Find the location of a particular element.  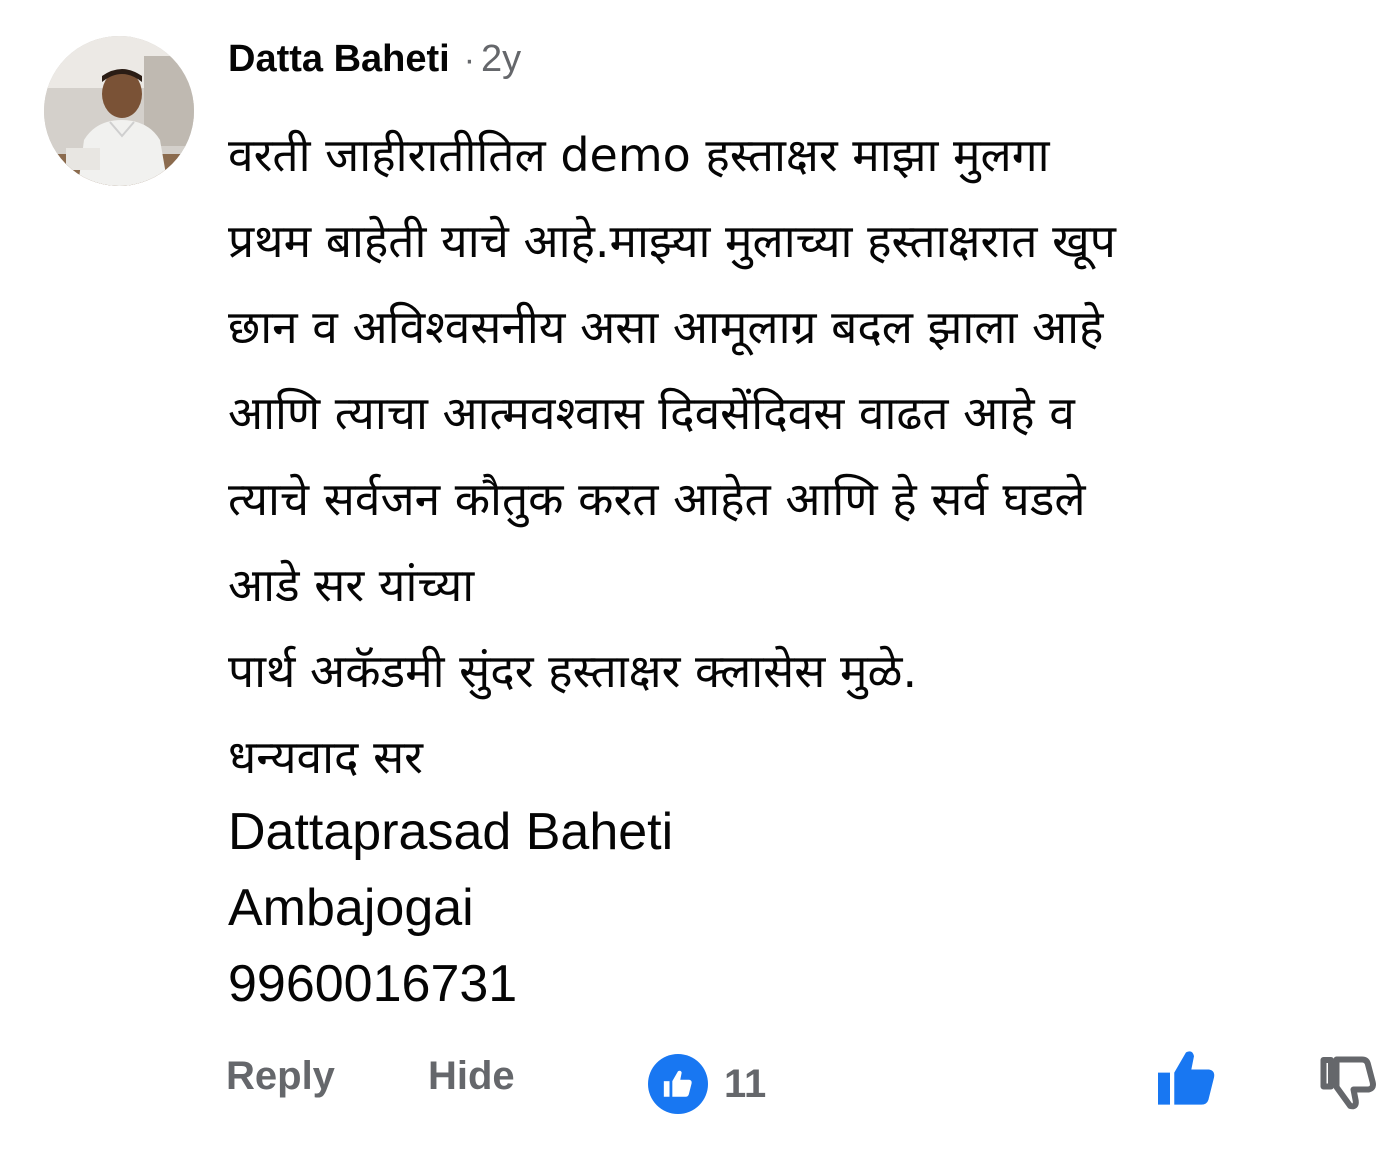

signature-place: Ambajogai is located at coordinates (351, 908).